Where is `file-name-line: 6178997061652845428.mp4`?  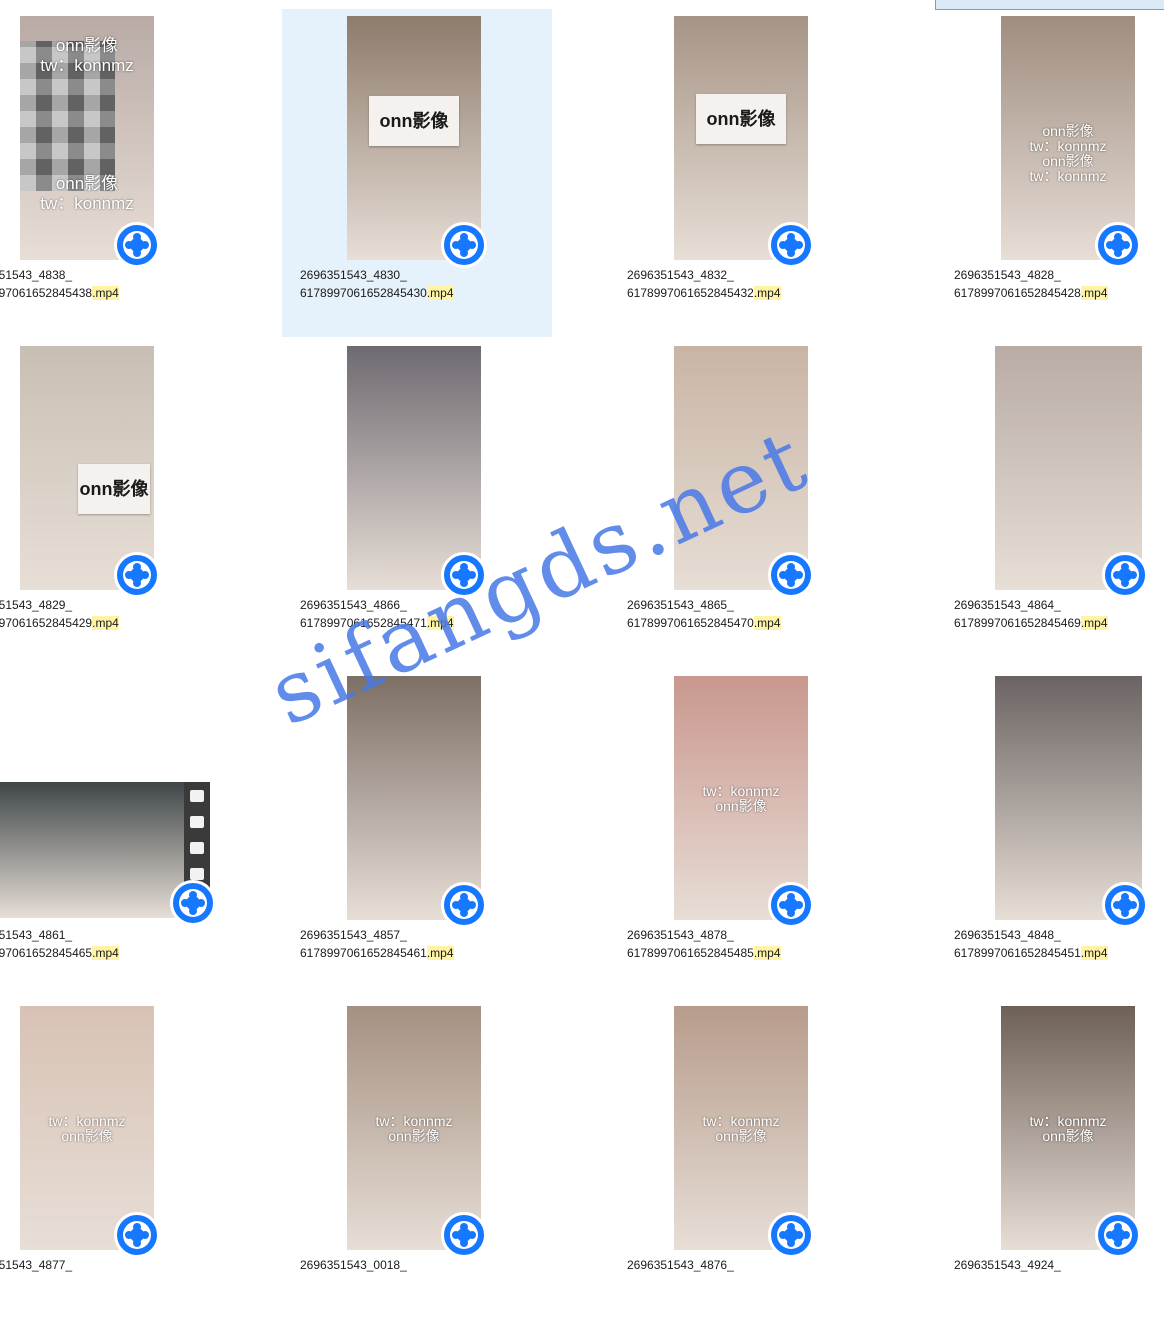
file-name-line: 6178997061652845428.mp4 is located at coordinates (1031, 293).